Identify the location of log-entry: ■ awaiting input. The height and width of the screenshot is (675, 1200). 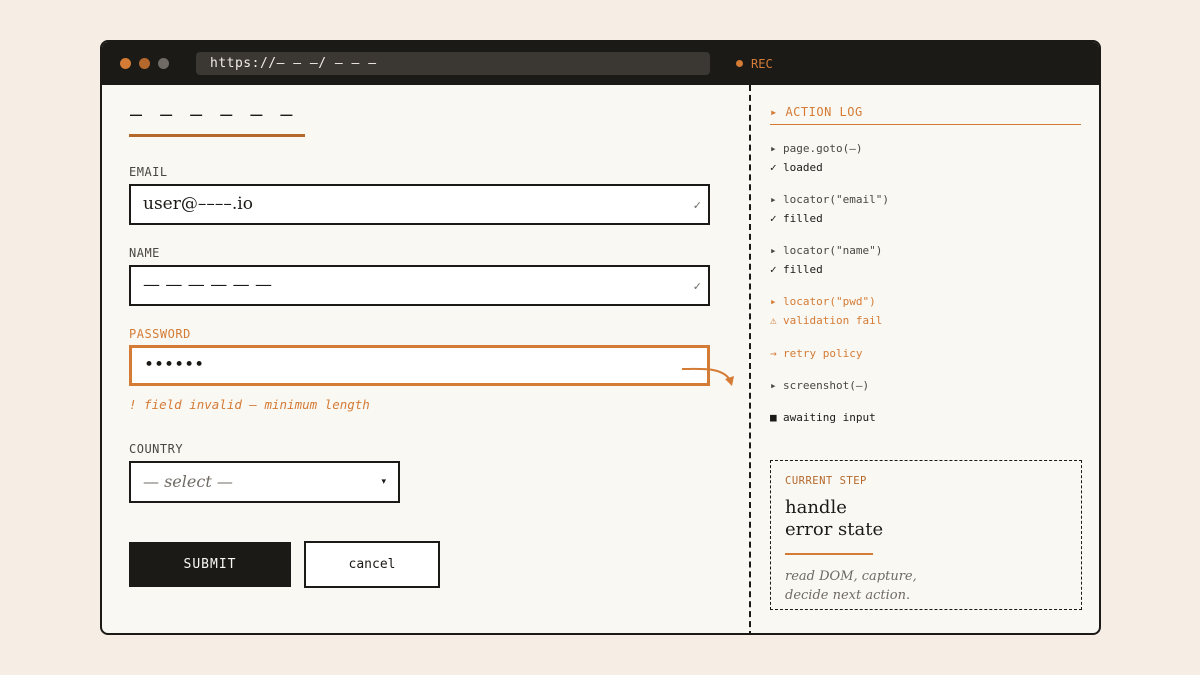
(823, 418).